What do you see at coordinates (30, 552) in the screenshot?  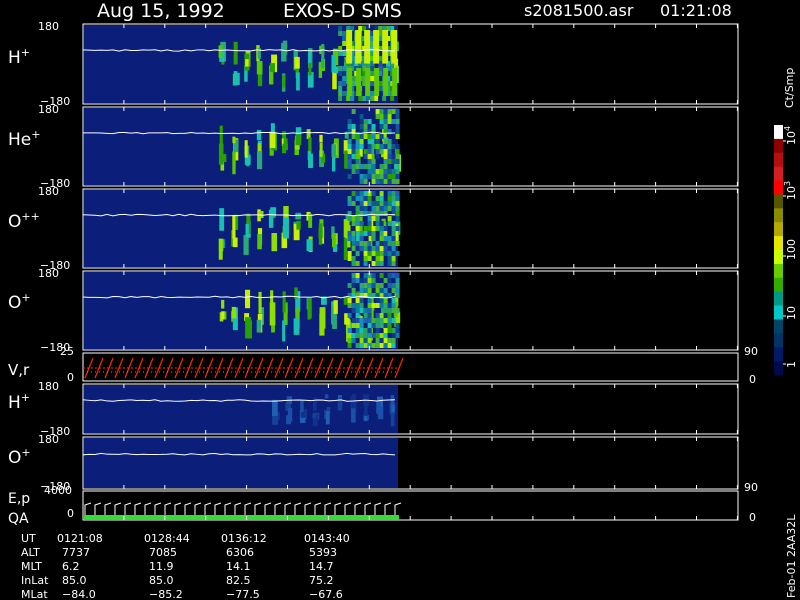 I see `footer-row-label: ALT` at bounding box center [30, 552].